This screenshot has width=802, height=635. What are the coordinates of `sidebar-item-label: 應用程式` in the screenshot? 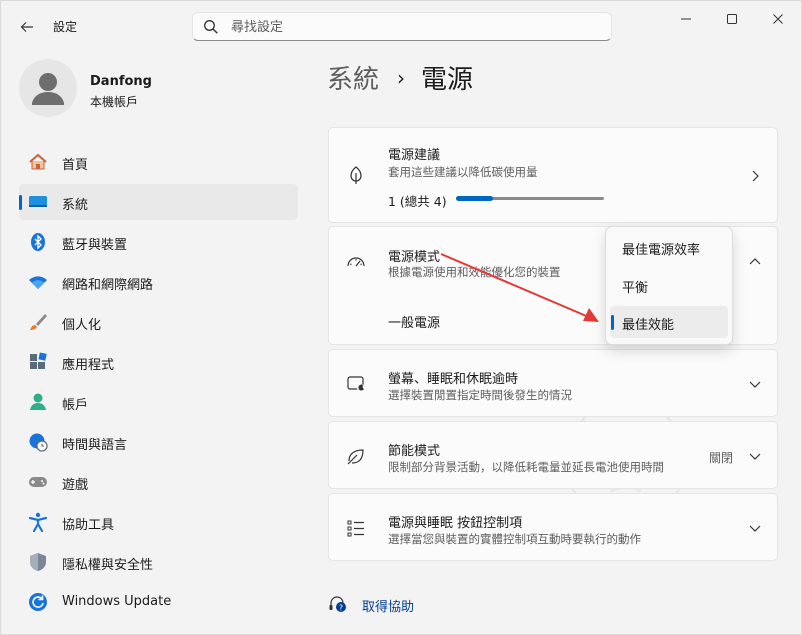 It's located at (88, 365).